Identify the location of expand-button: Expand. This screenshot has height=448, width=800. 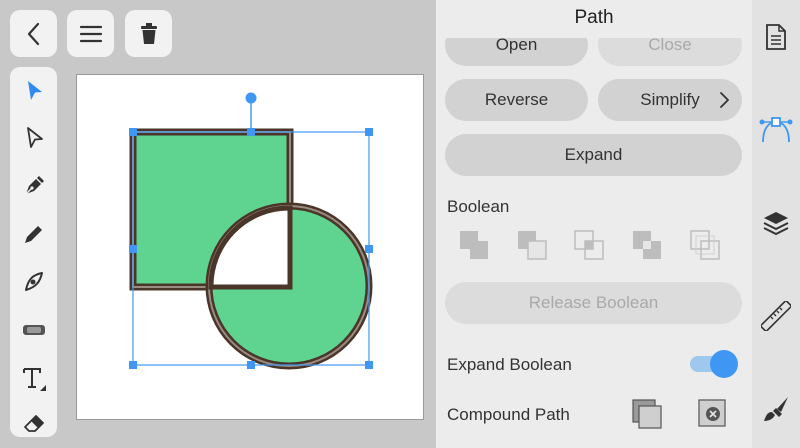
(593, 155).